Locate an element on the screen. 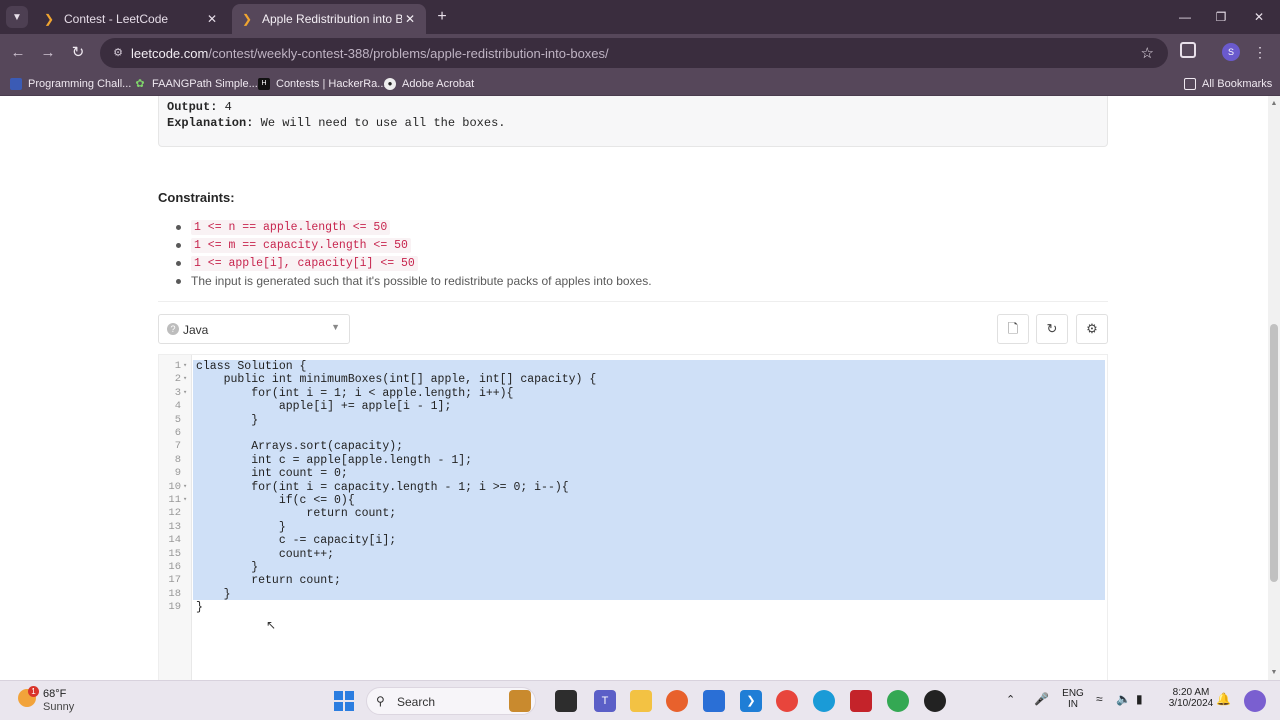 The width and height of the screenshot is (1280, 720). bookmark-star-icon: ☆ is located at coordinates (1147, 53).